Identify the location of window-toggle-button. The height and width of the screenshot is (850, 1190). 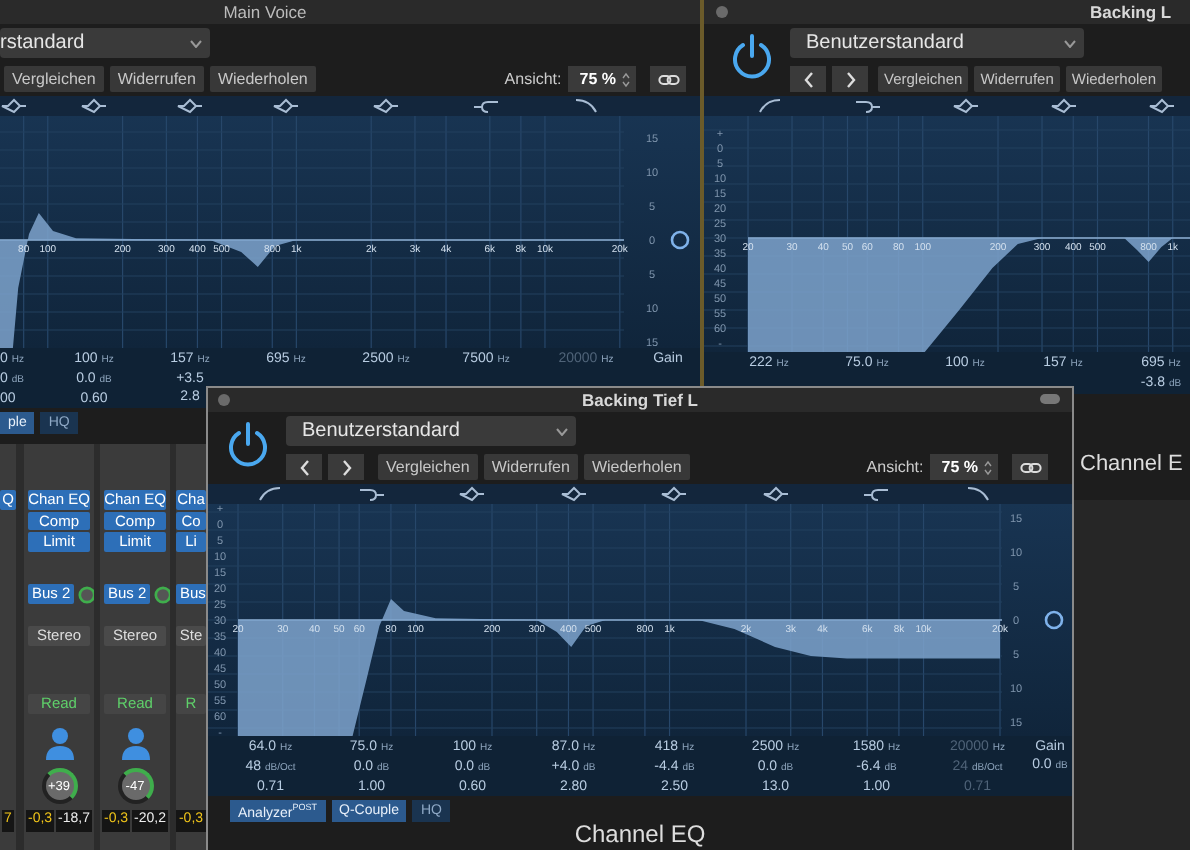
(1050, 399).